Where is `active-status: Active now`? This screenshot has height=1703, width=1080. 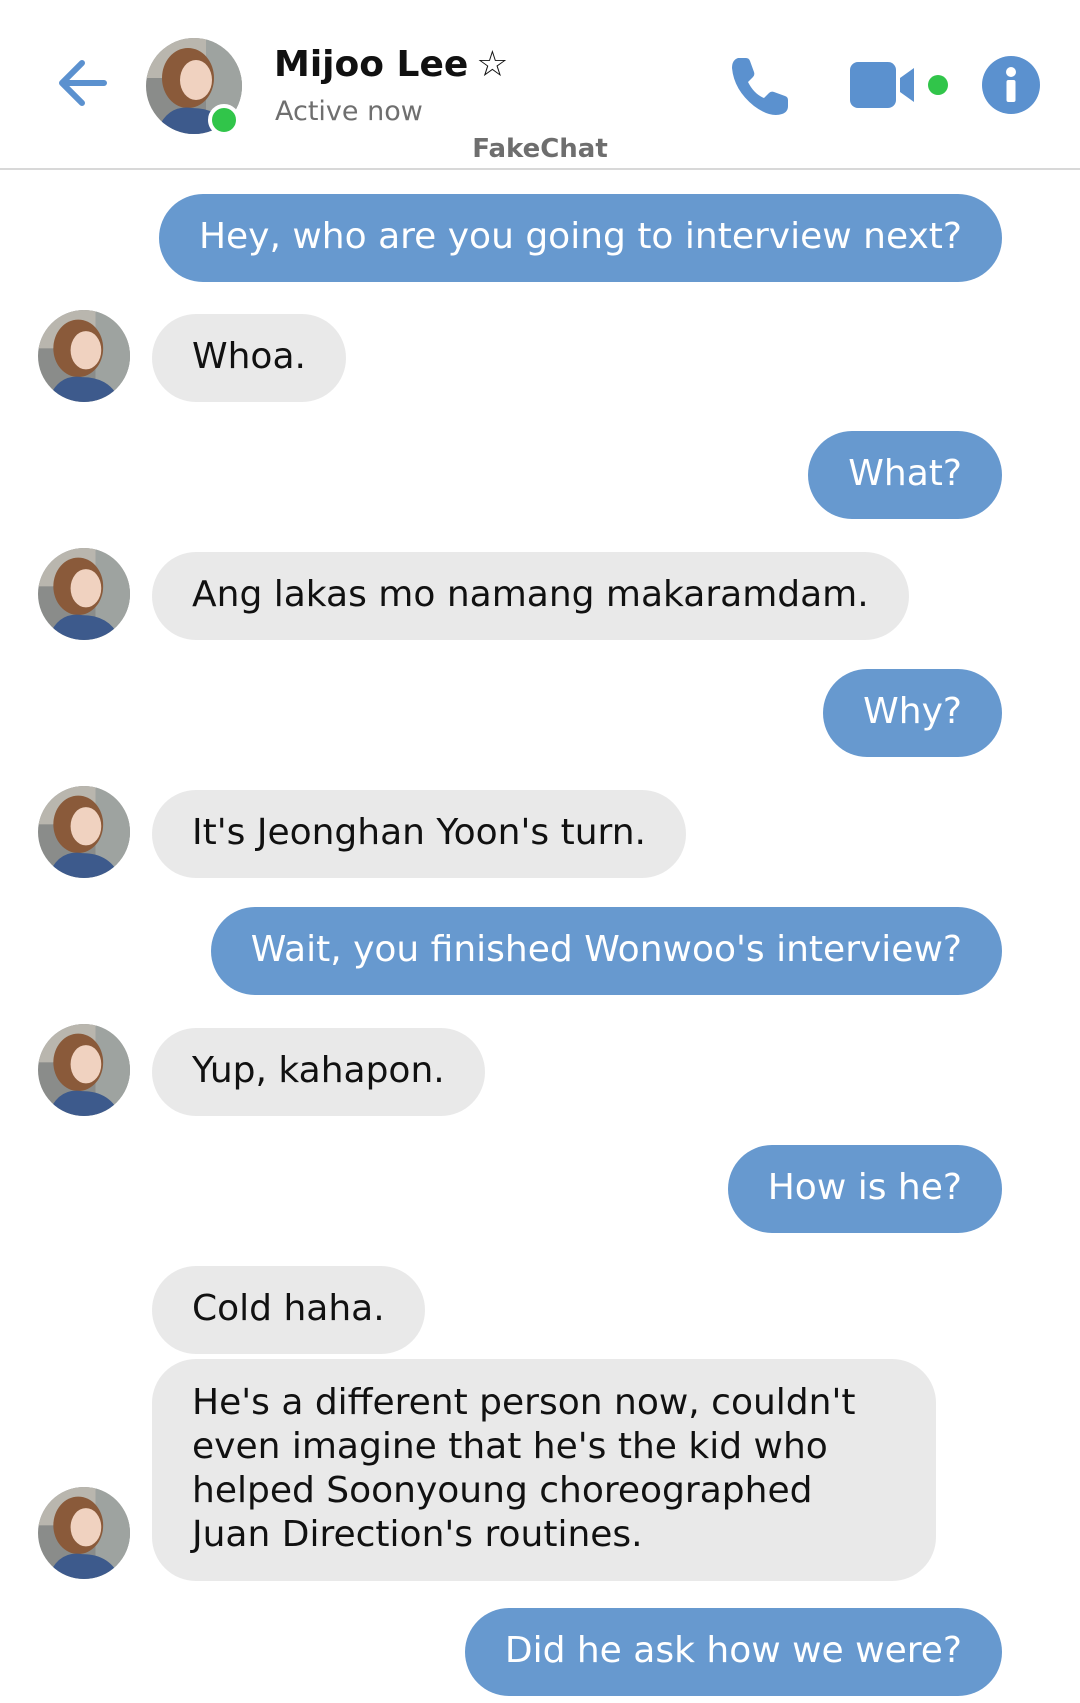
active-status: Active now is located at coordinates (349, 111).